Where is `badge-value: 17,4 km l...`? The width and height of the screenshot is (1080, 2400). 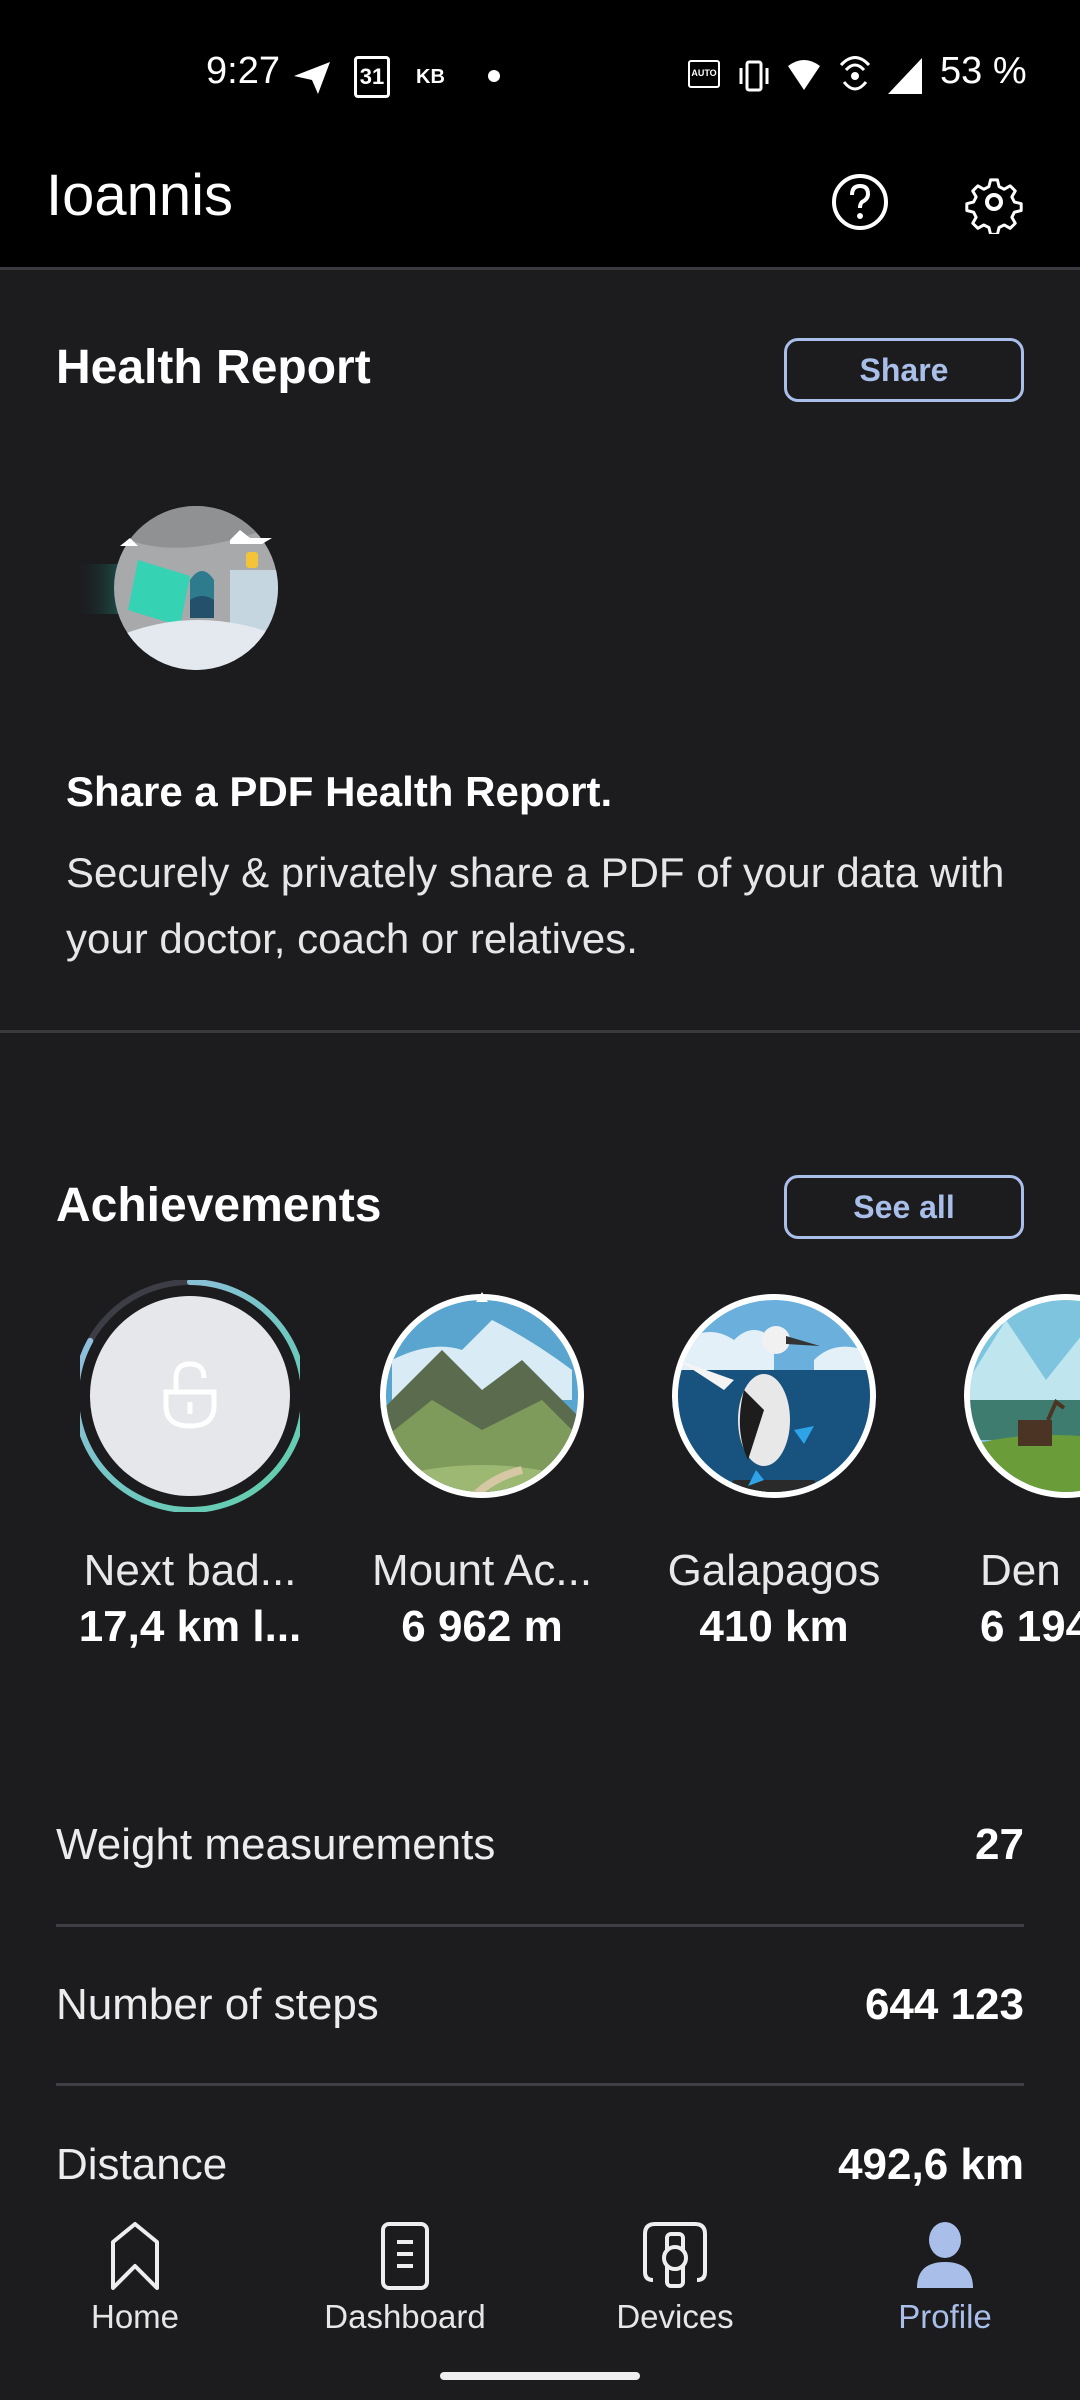 badge-value: 17,4 km l... is located at coordinates (190, 1626).